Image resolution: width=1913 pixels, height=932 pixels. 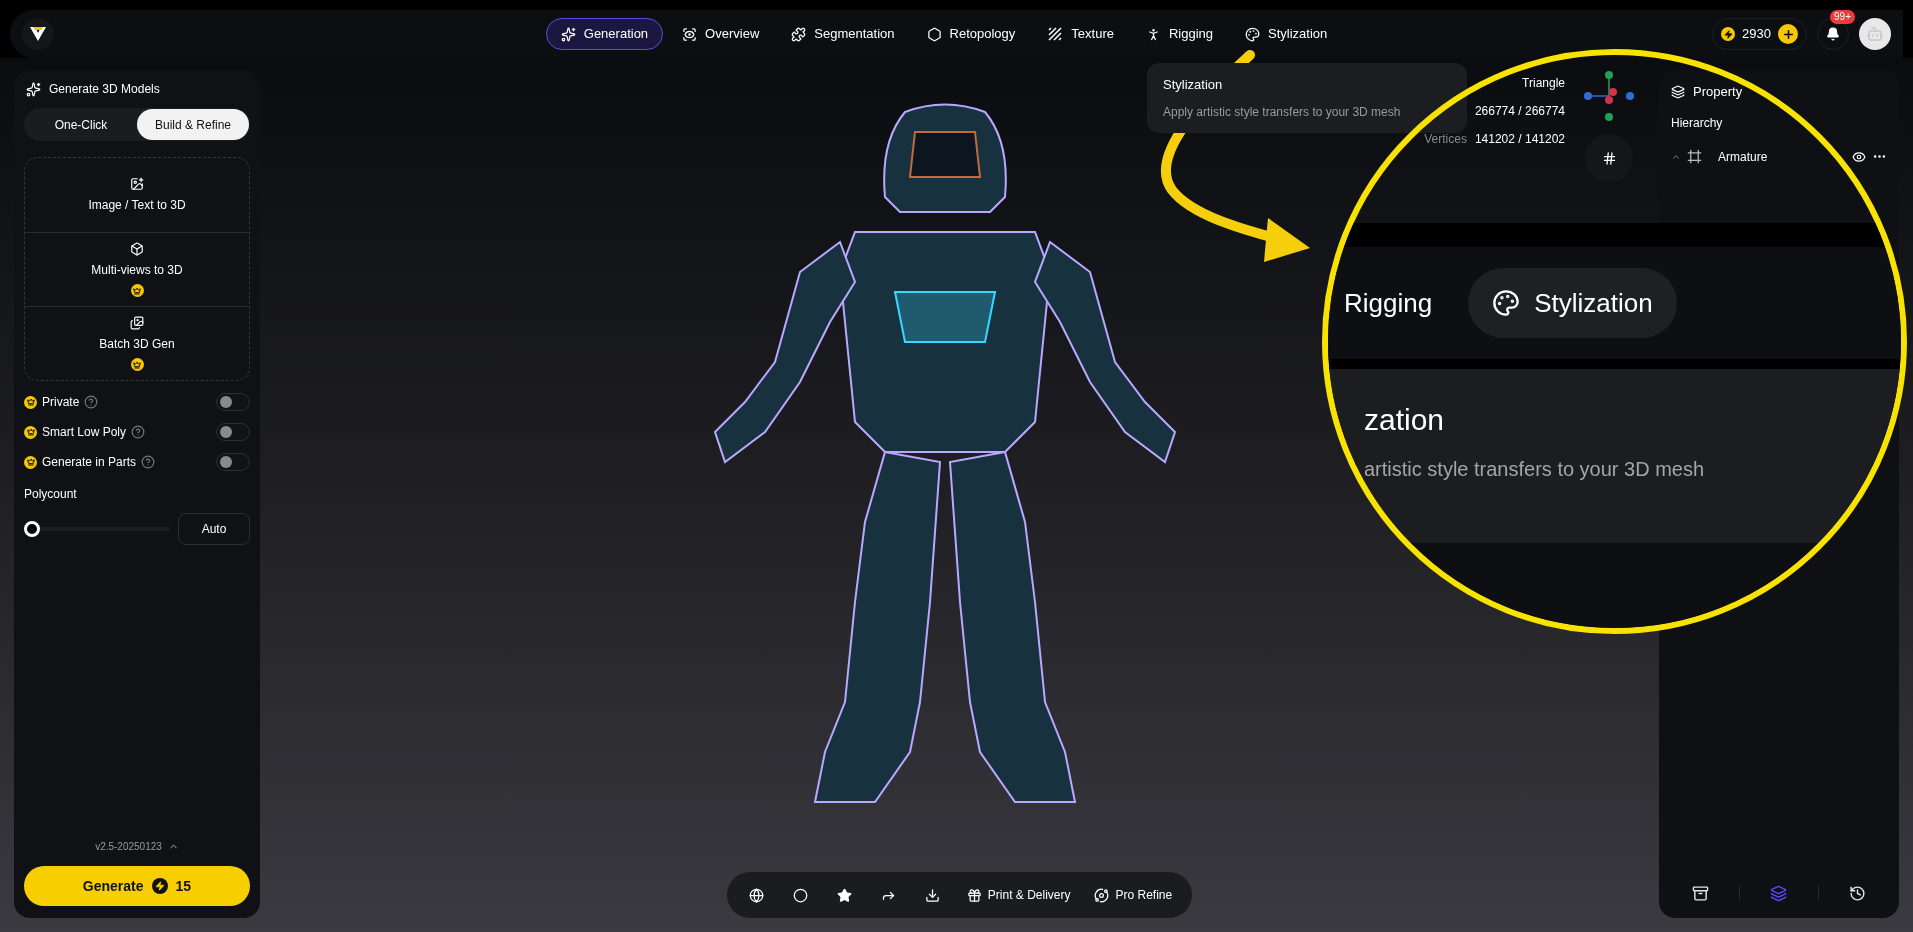 I want to click on nav-tab: Retopology, so click(x=971, y=34).